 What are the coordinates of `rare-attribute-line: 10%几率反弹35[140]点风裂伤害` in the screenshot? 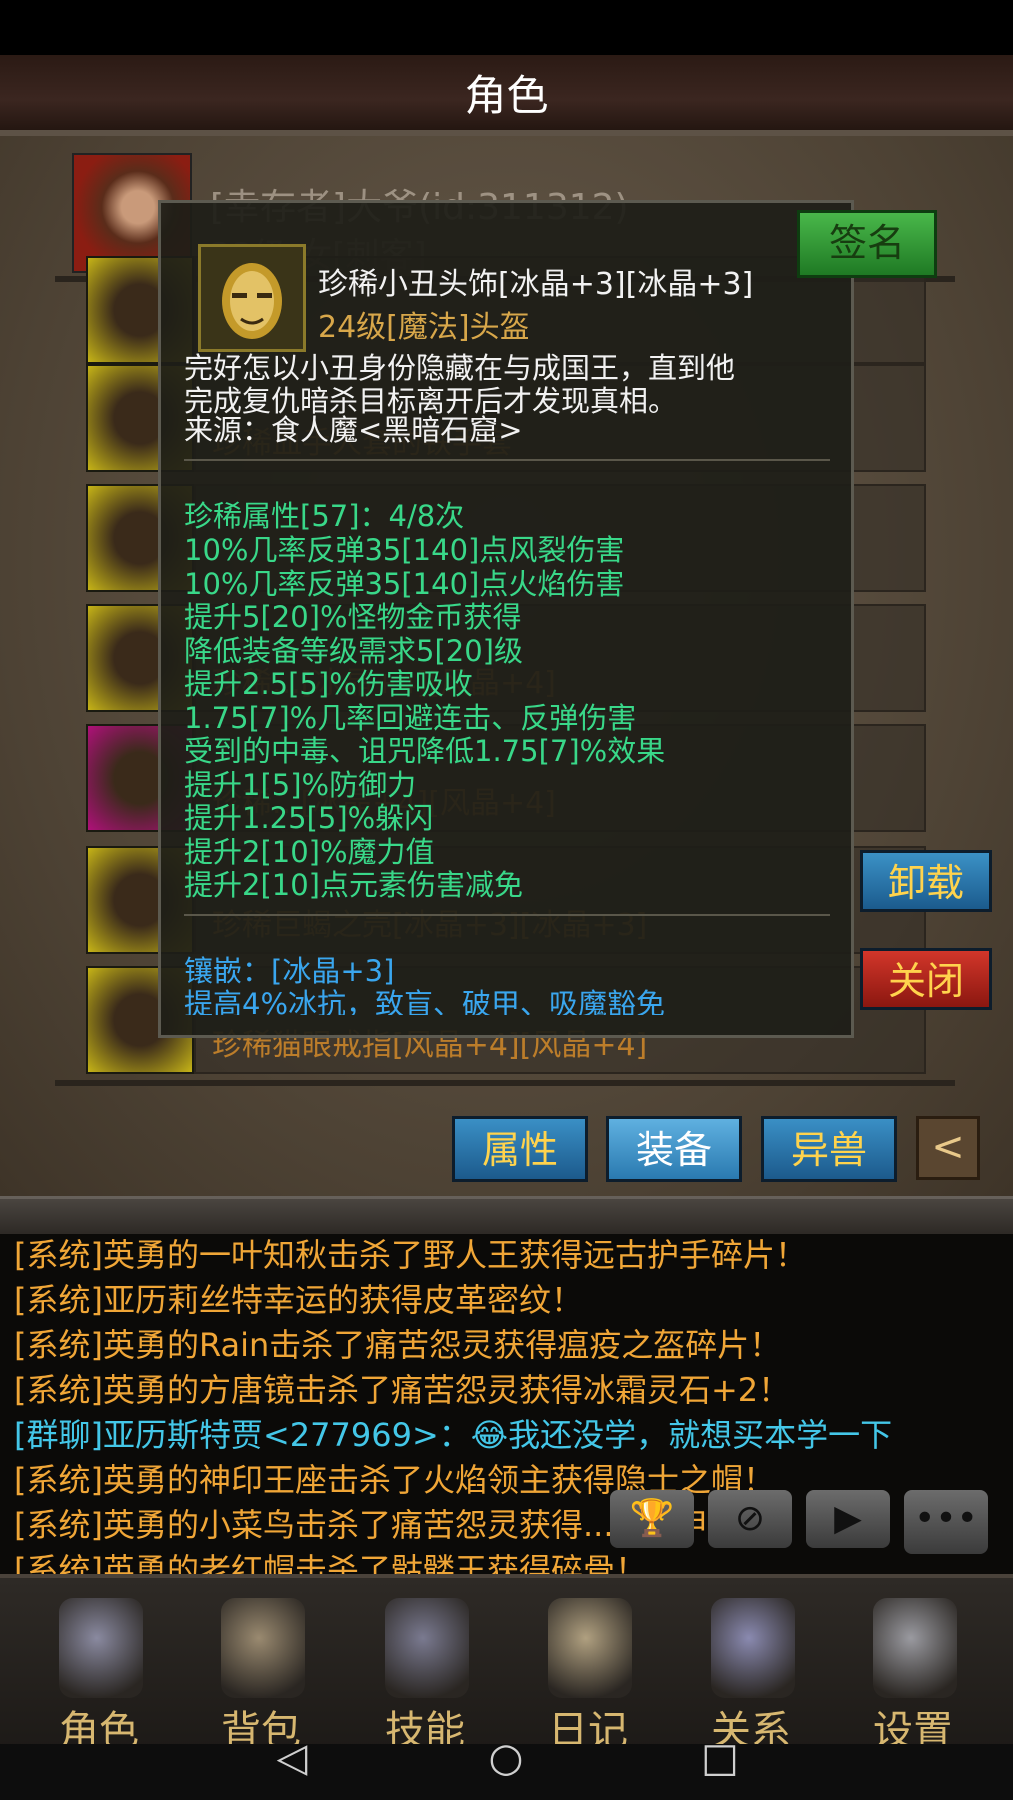 It's located at (404, 550).